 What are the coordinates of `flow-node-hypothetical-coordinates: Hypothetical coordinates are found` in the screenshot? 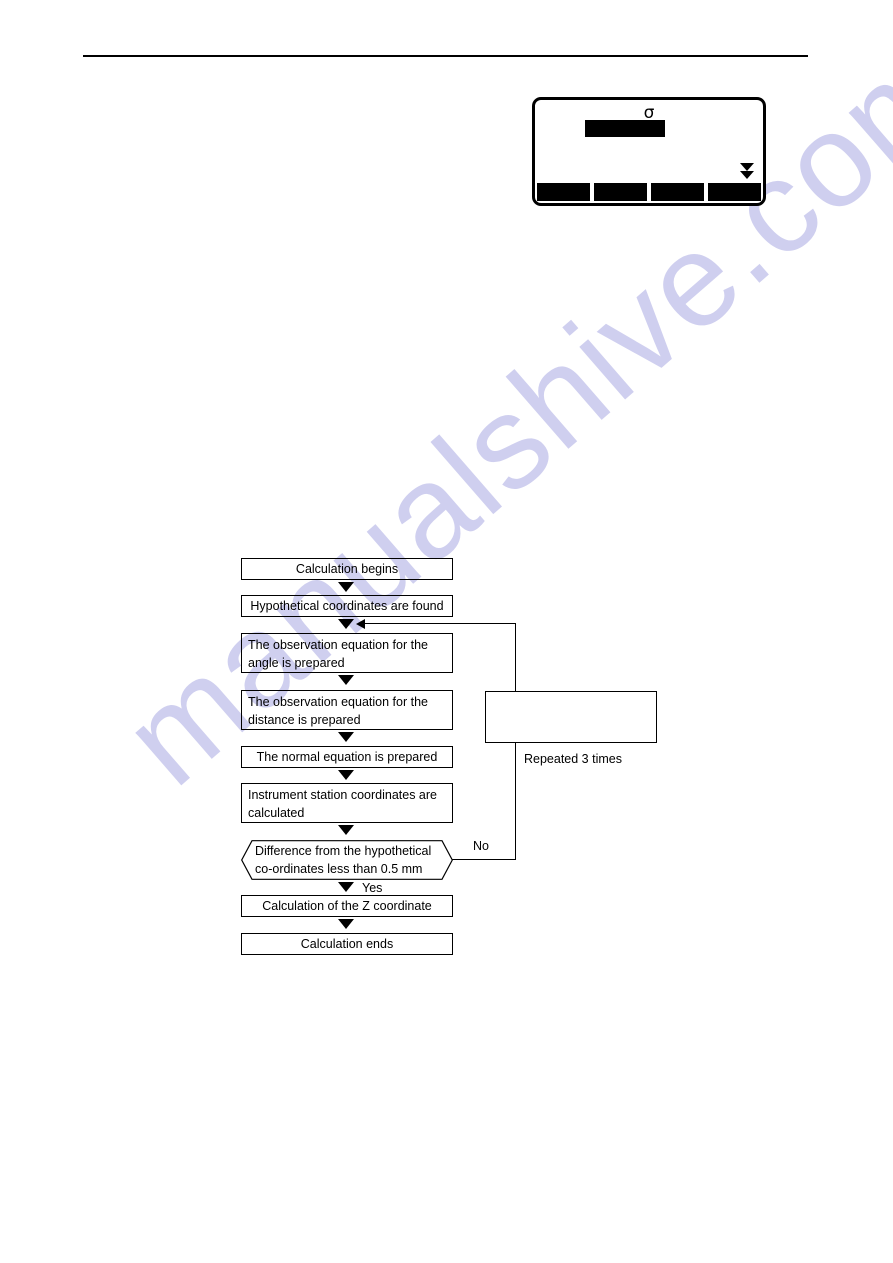 It's located at (347, 606).